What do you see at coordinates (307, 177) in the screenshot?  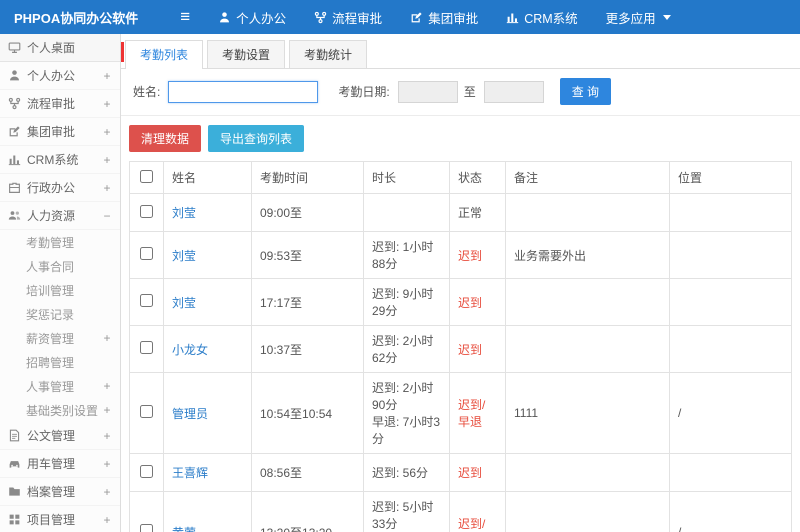 I see `col-header-time: 考勤时间` at bounding box center [307, 177].